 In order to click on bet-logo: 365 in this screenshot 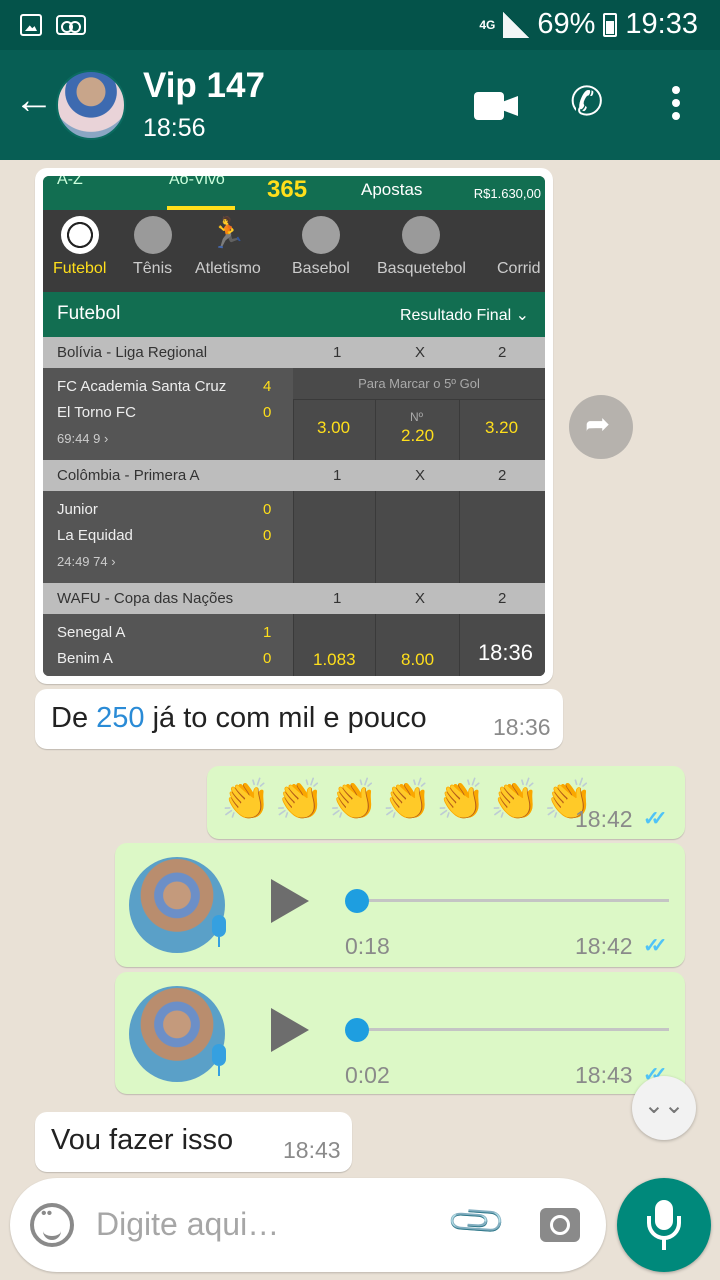, I will do `click(287, 189)`.